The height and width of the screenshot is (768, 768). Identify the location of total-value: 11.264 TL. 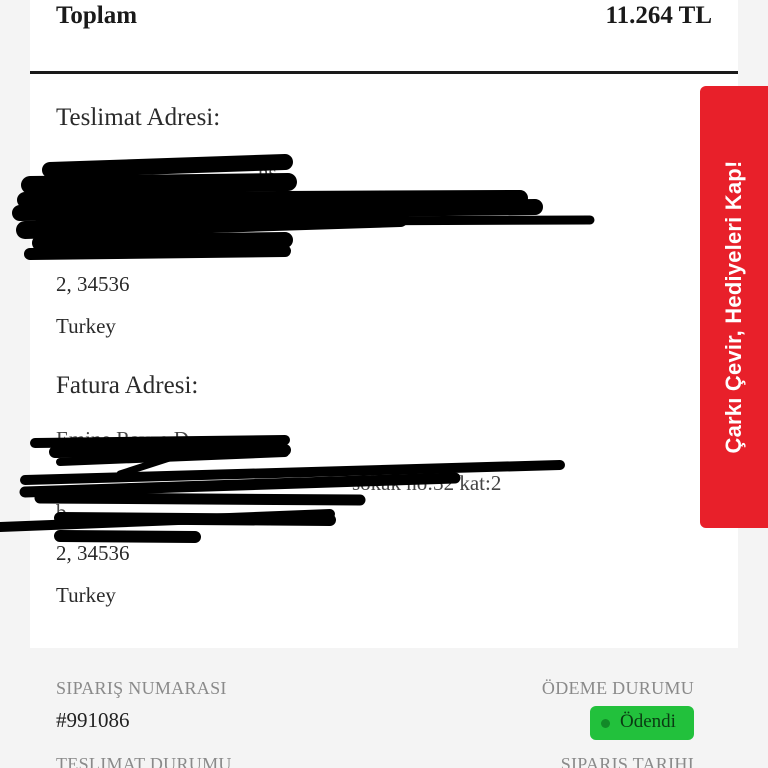
(658, 15).